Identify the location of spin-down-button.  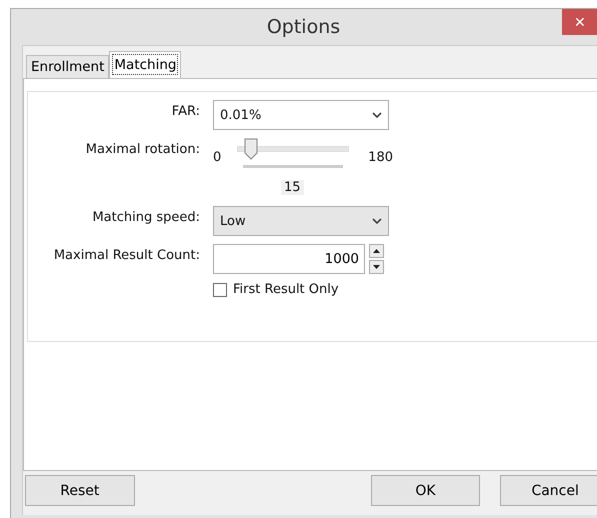
(376, 267).